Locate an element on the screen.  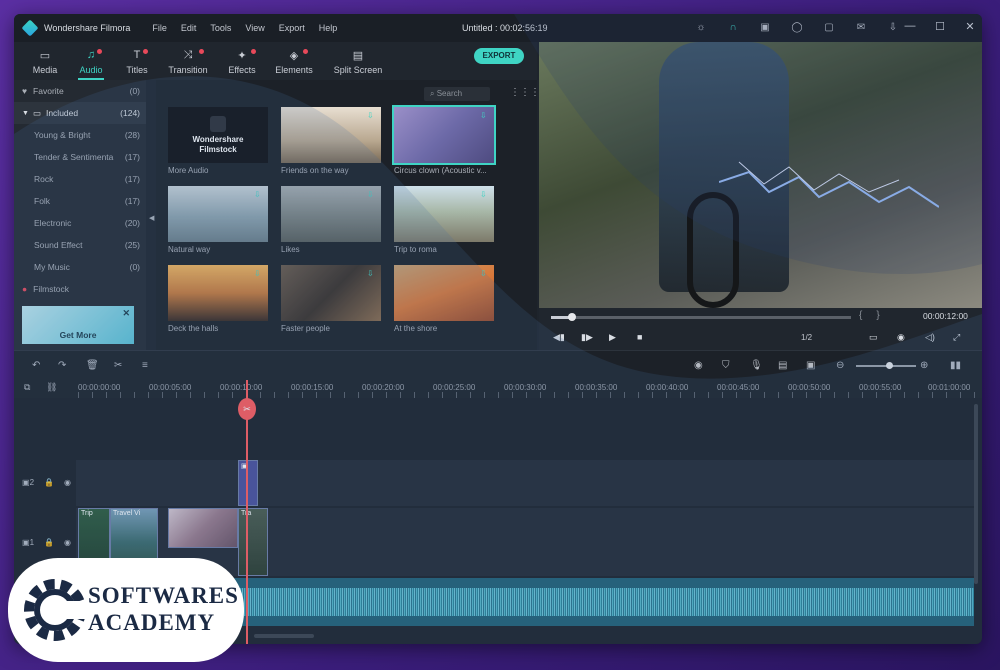
audio-tile: ⇩ Trip to roma is located at coordinates (444, 220).